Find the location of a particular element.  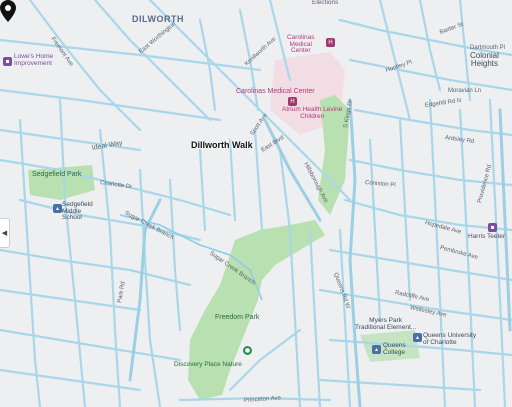

poi-label-carolinas-medical-center-2: Carolinas Medical Center is located at coordinates (275, 91).